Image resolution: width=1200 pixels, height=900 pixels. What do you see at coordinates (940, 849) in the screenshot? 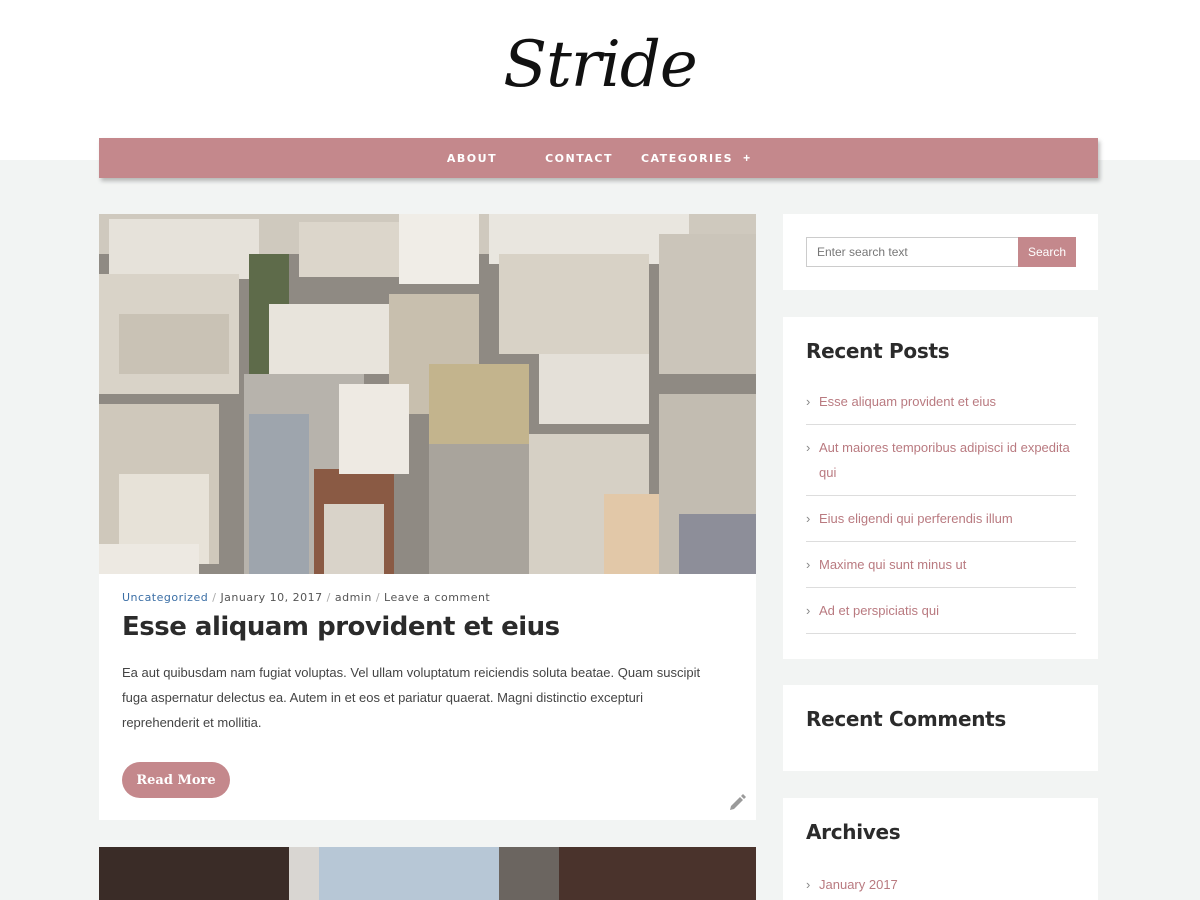
I see `archives-widget: Archives › January 2017` at bounding box center [940, 849].